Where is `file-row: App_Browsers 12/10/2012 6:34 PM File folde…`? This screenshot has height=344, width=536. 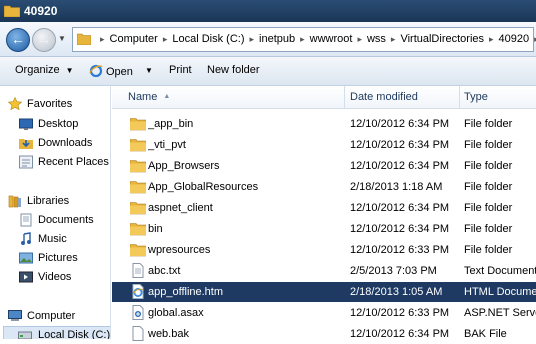
file-row: App_Browsers 12/10/2012 6:34 PM File folde… is located at coordinates (324, 166).